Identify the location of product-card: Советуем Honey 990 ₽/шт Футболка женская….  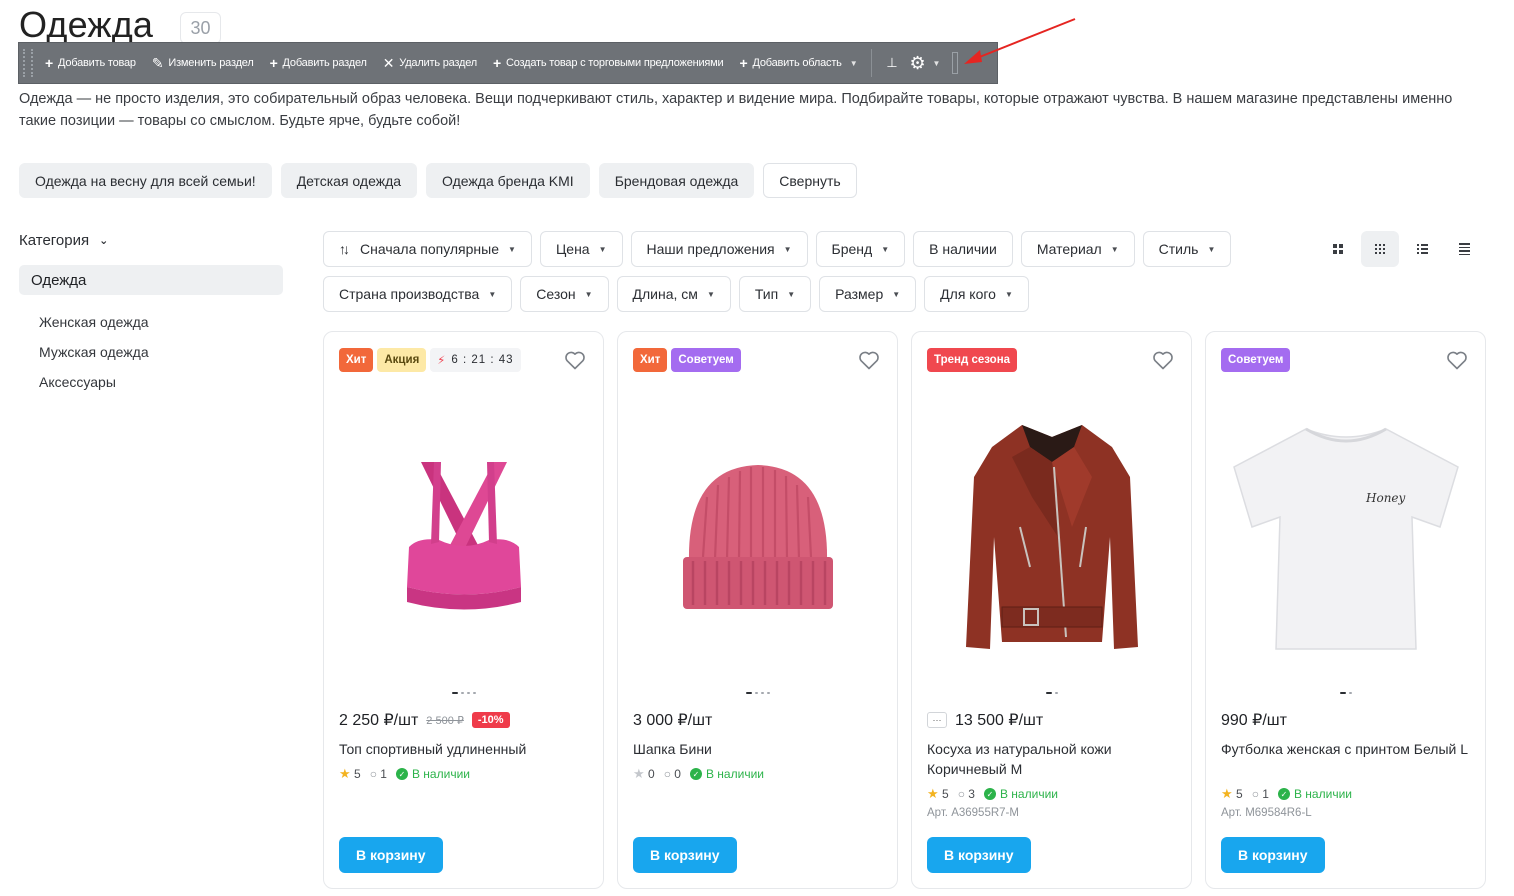
(1345, 610).